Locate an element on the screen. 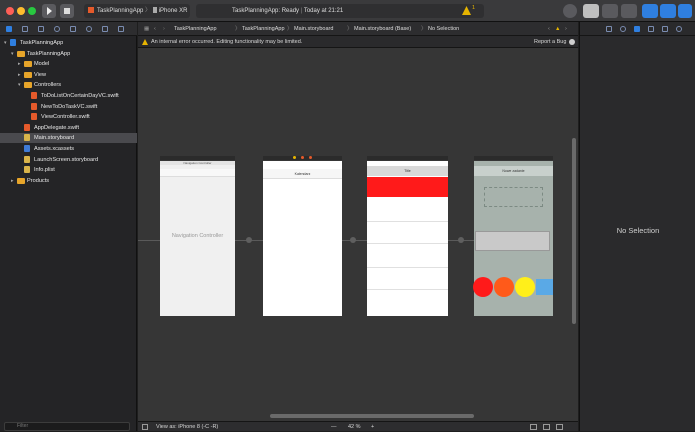 This screenshot has height=432, width=695. tree-item: ViewController.swift is located at coordinates (68, 117).